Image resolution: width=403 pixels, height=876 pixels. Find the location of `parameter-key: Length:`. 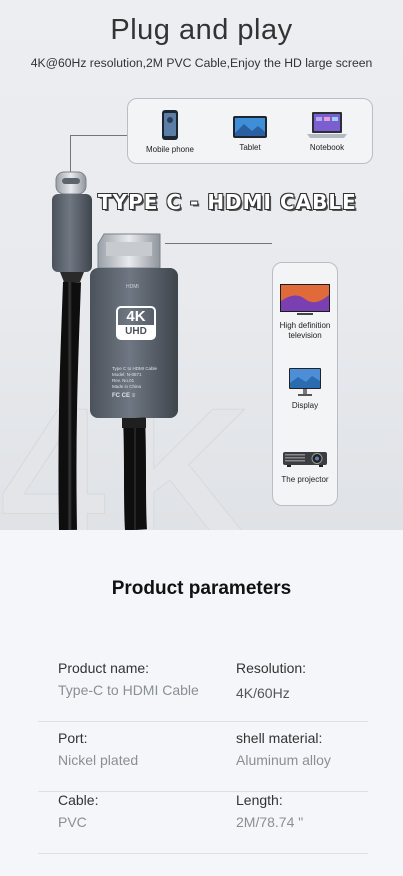

parameter-key: Length: is located at coordinates (259, 800).